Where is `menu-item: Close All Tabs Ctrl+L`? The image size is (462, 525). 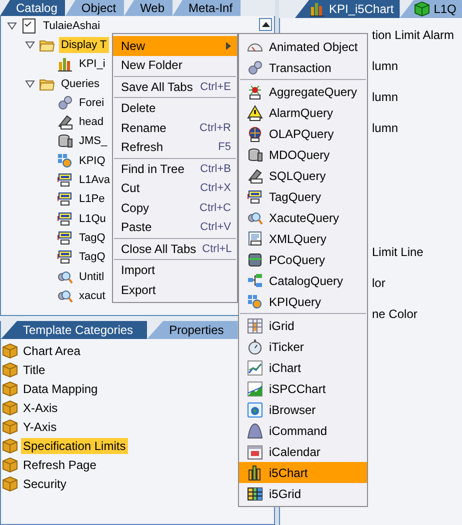
menu-item: Close All Tabs Ctrl+L is located at coordinates (175, 248).